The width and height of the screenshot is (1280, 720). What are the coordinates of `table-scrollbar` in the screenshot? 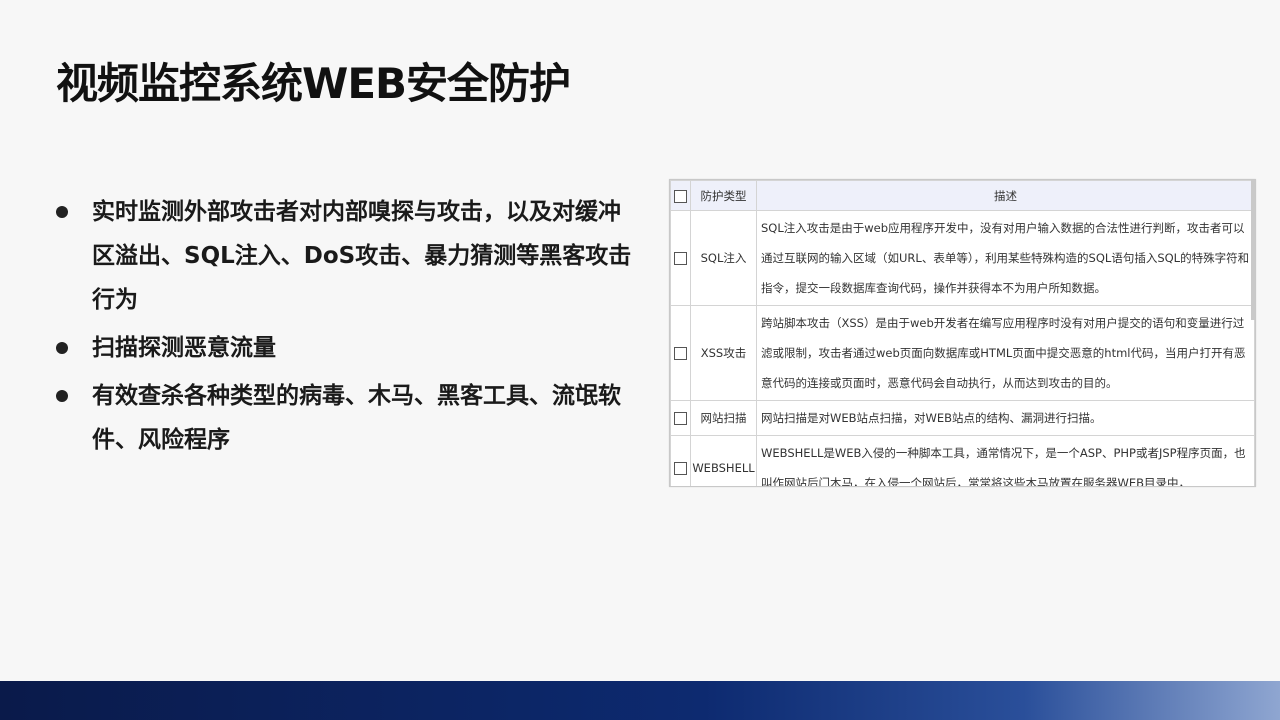 It's located at (1253, 250).